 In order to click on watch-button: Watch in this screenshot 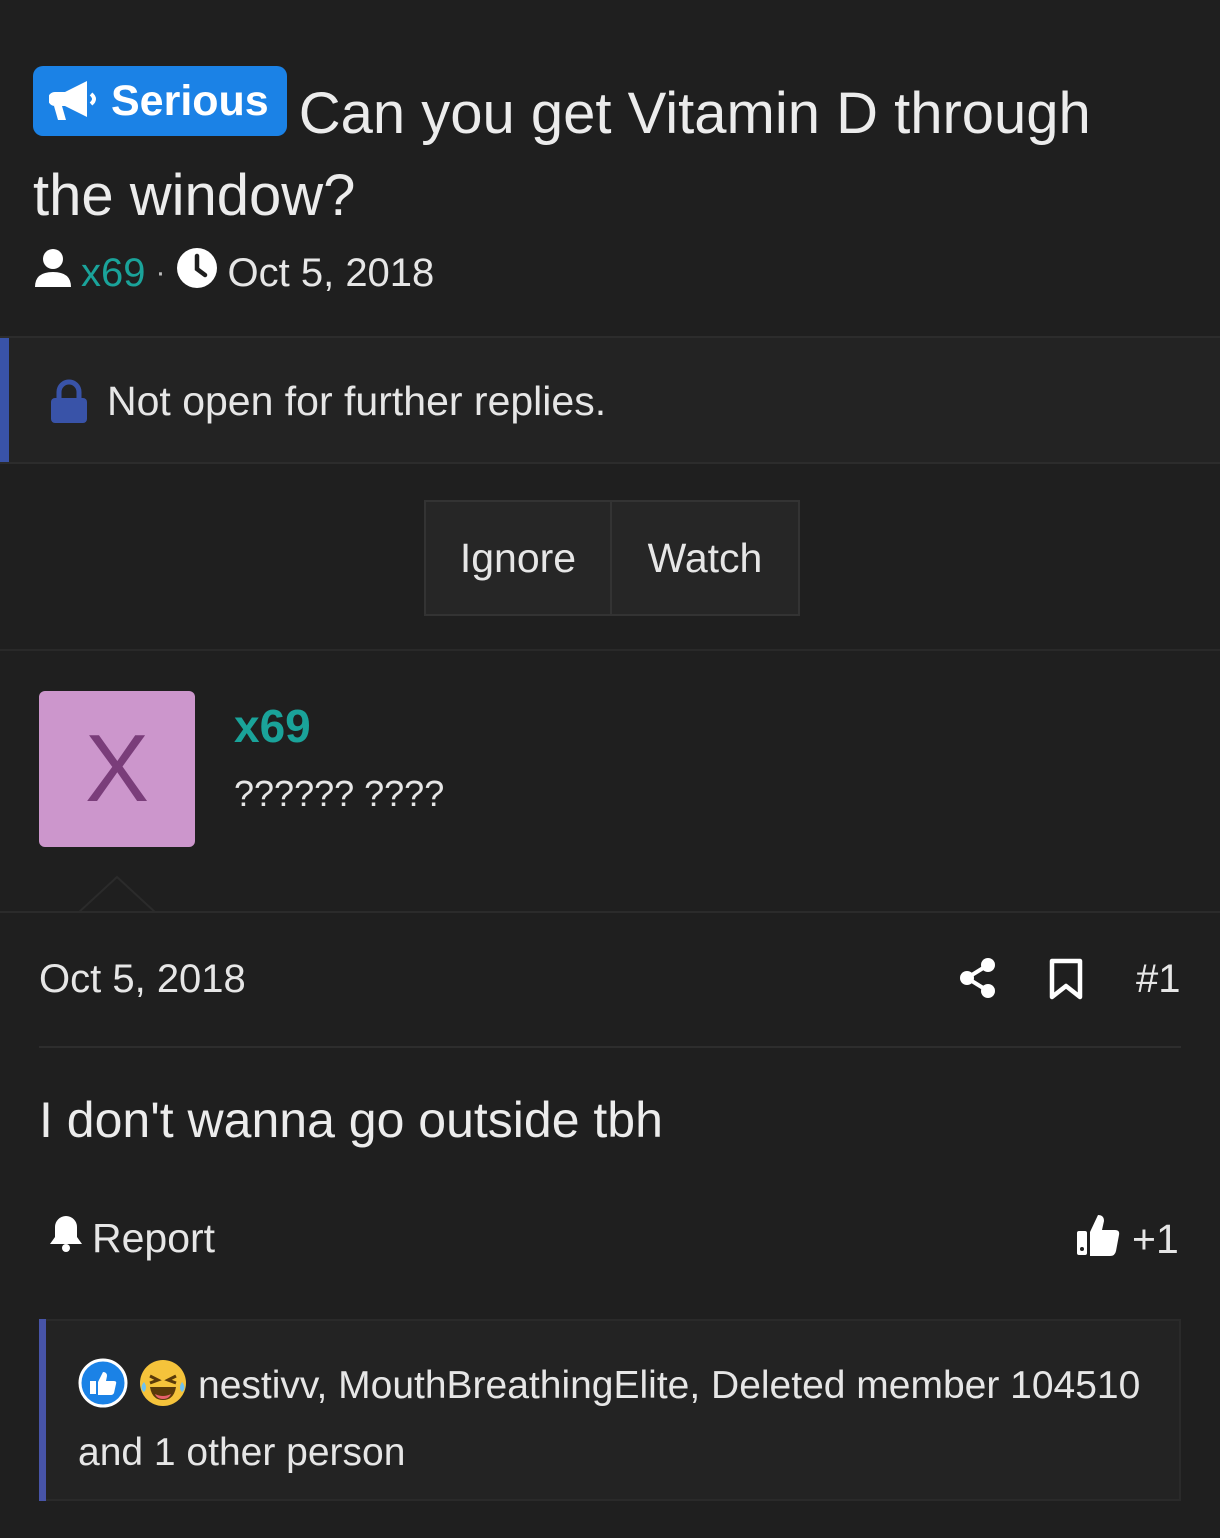, I will do `click(705, 558)`.